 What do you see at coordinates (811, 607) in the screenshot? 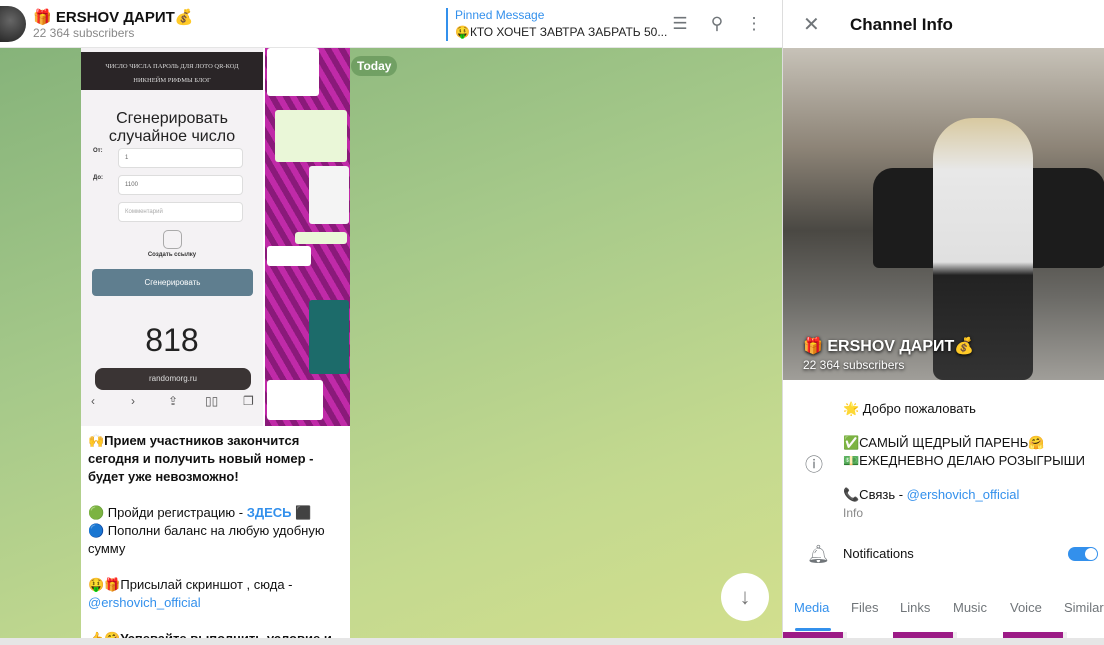
I see `tab-media: Media` at bounding box center [811, 607].